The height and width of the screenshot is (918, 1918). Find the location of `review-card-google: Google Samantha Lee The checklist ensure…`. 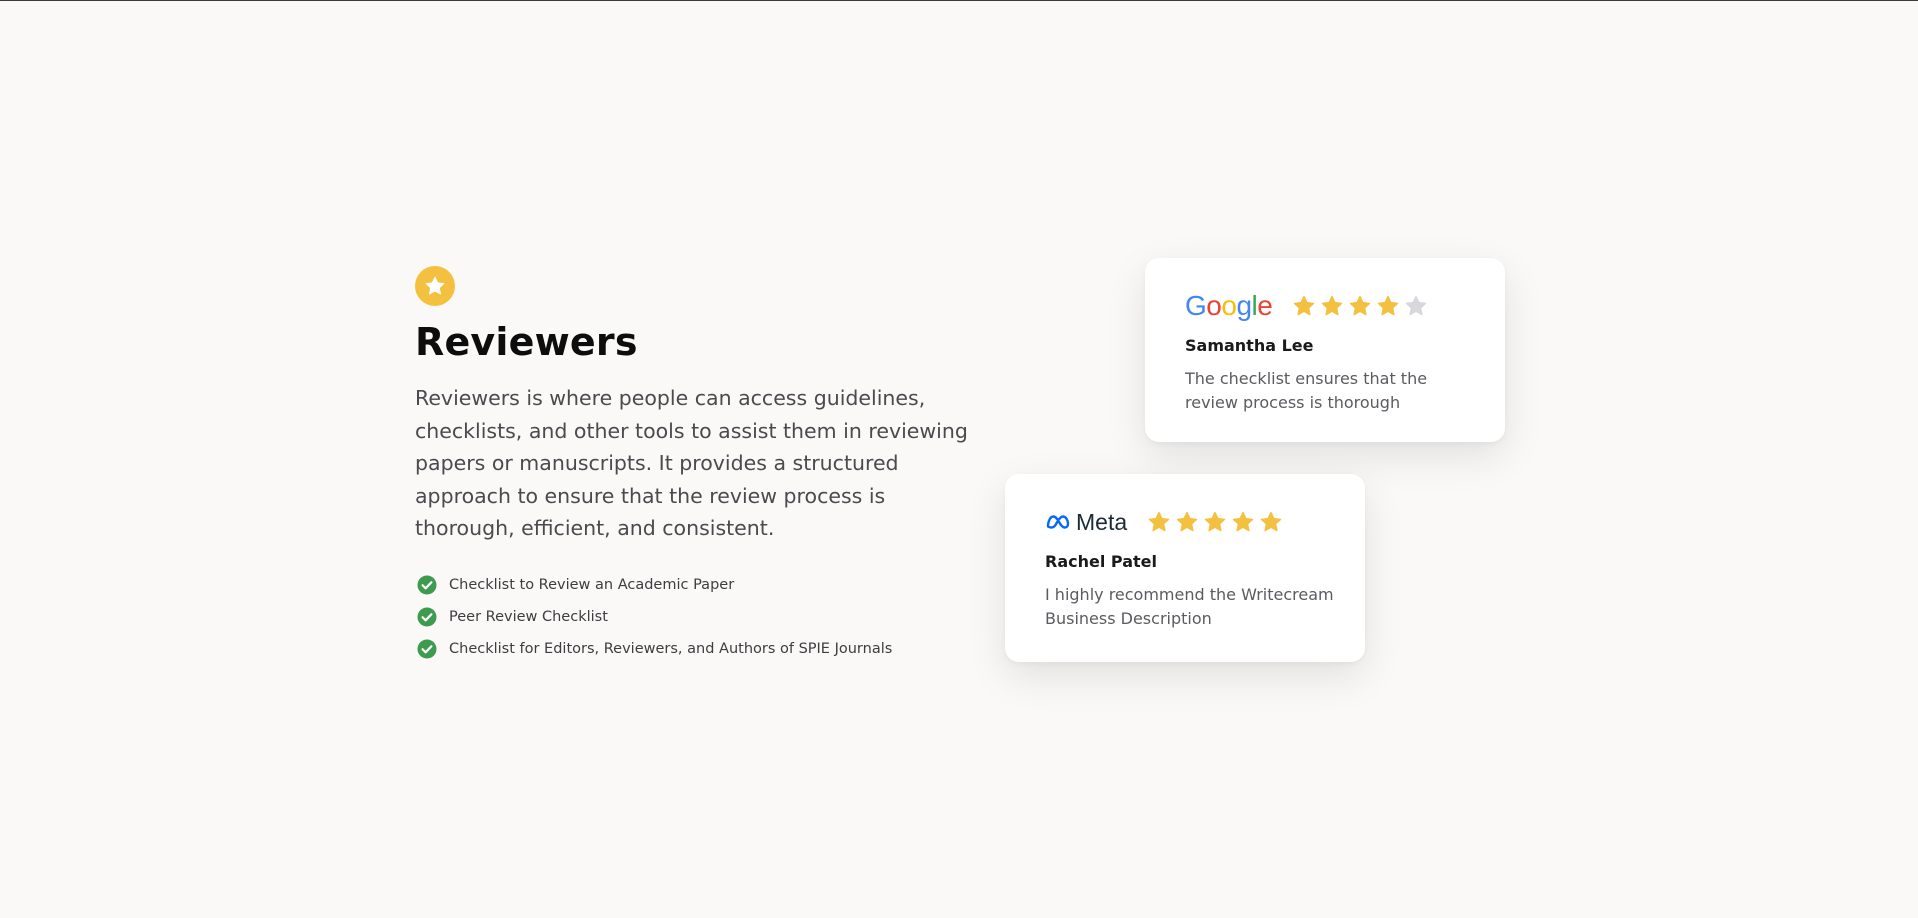

review-card-google: Google Samantha Lee The checklist ensure… is located at coordinates (1325, 350).